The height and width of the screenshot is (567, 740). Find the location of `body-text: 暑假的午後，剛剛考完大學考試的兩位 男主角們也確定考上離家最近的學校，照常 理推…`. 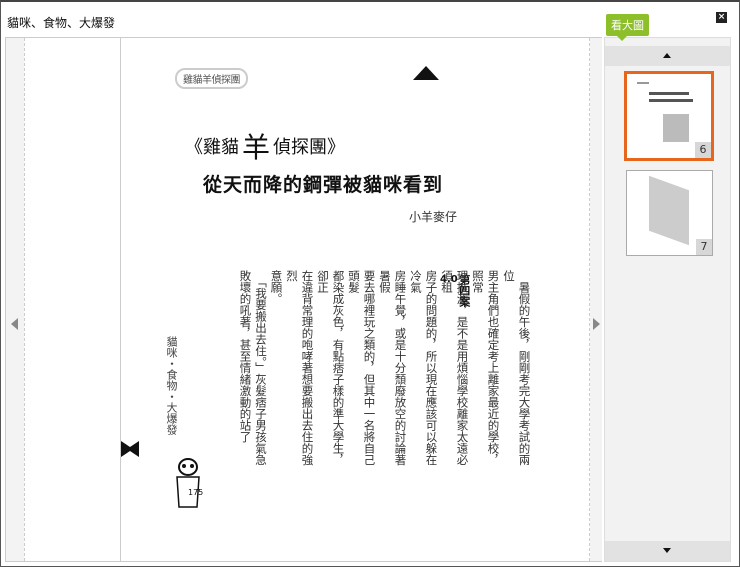

body-text: 暑假的午後，剛剛考完大學考試的兩位 男主角們也確定考上離家最近的學校，照常 理推… is located at coordinates (384, 372).